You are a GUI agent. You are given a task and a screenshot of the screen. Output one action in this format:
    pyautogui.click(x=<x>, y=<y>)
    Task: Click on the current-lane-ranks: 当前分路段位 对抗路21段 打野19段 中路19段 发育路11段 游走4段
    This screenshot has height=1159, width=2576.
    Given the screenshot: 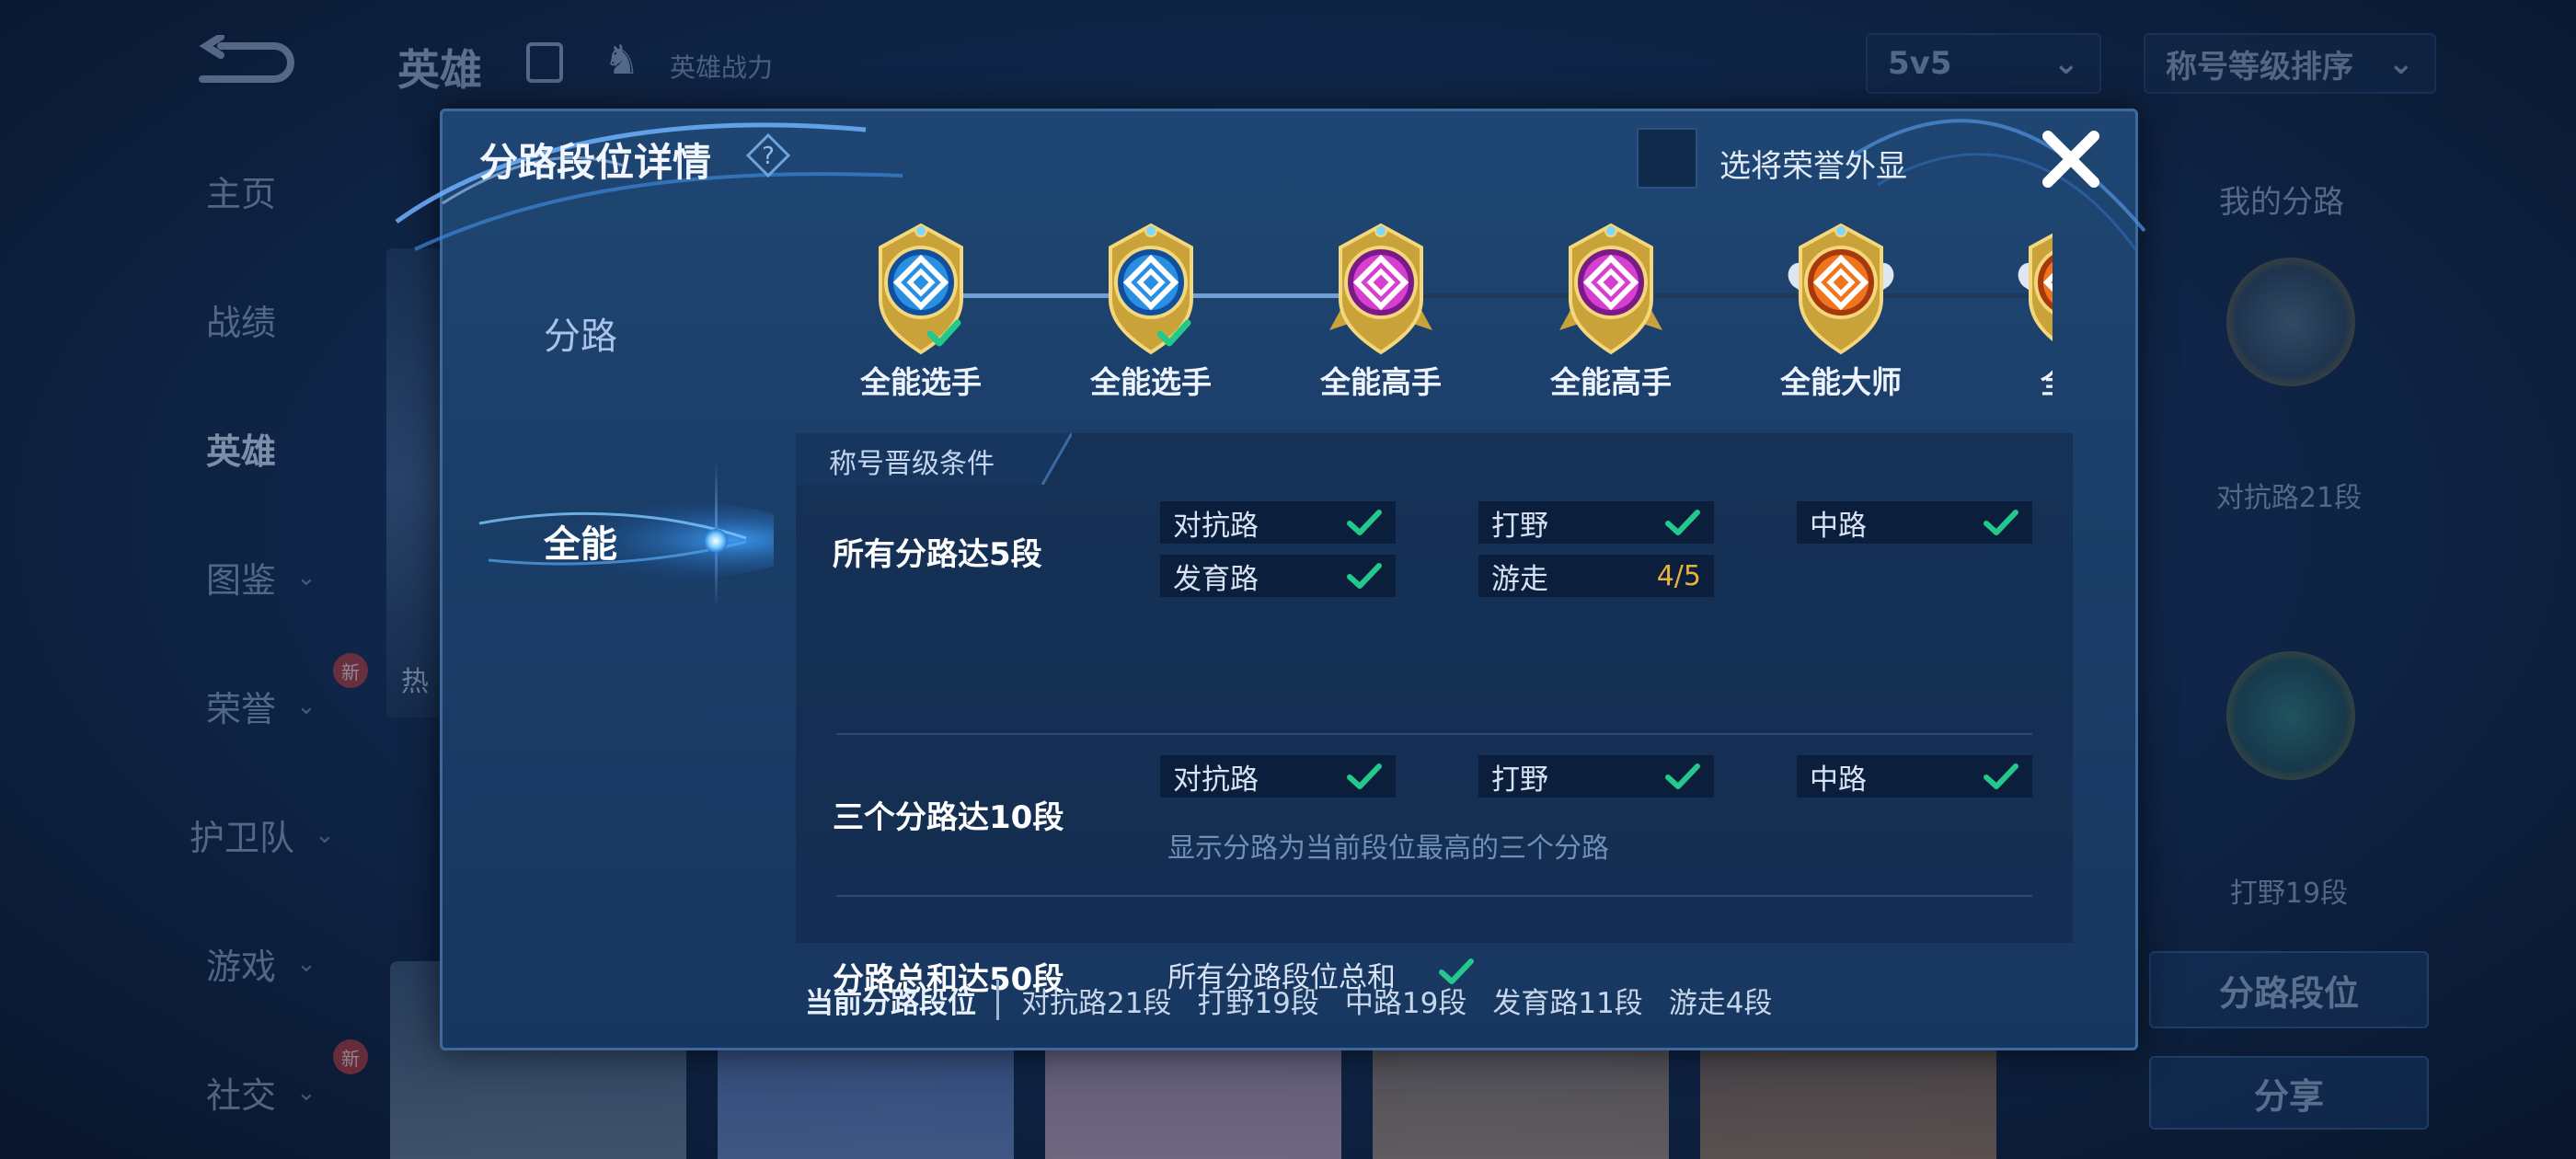 What is the action you would take?
    pyautogui.click(x=1302, y=999)
    